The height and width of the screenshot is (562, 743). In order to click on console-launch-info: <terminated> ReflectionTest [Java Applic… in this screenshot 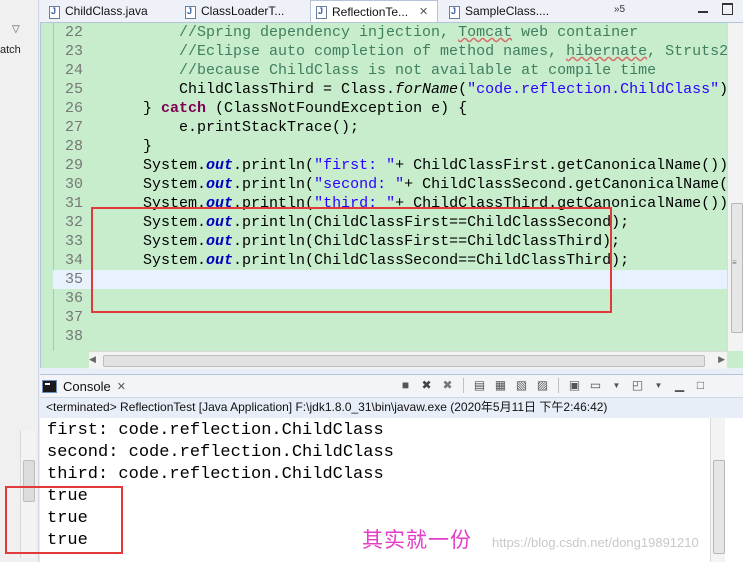, I will do `click(327, 407)`.